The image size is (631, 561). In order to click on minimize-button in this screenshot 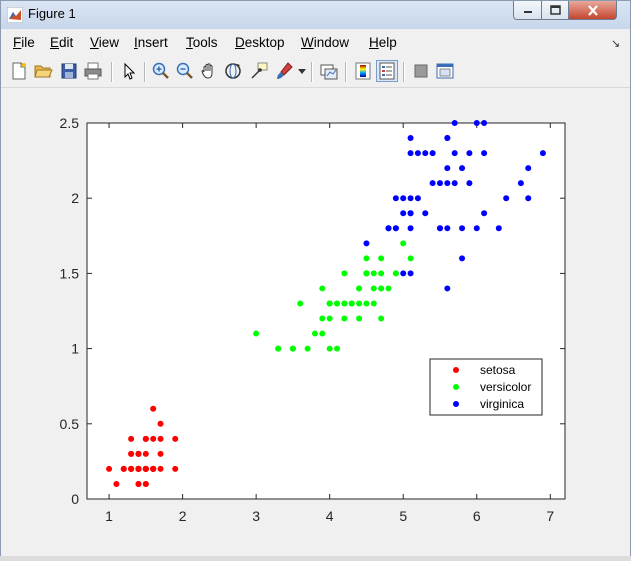, I will do `click(527, 10)`.